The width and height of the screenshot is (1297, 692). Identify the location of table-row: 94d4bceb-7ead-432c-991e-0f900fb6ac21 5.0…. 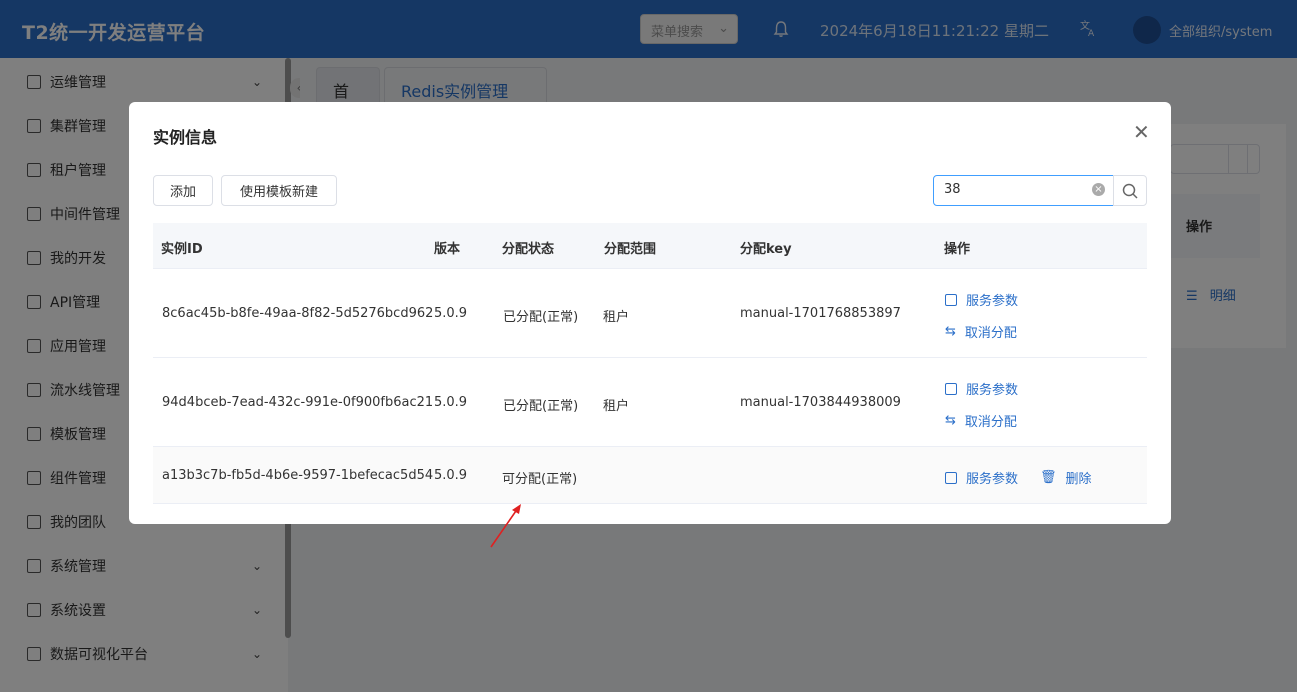
(650, 402).